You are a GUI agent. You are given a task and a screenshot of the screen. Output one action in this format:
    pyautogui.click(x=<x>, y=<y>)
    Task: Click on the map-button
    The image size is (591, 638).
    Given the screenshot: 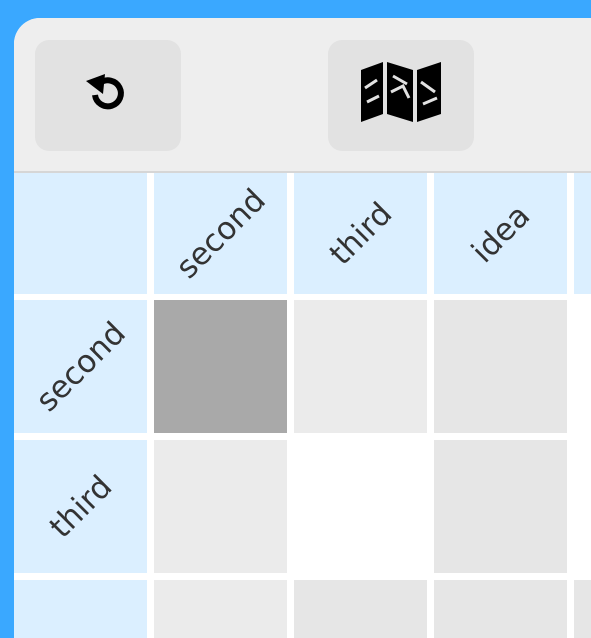 What is the action you would take?
    pyautogui.click(x=401, y=95)
    